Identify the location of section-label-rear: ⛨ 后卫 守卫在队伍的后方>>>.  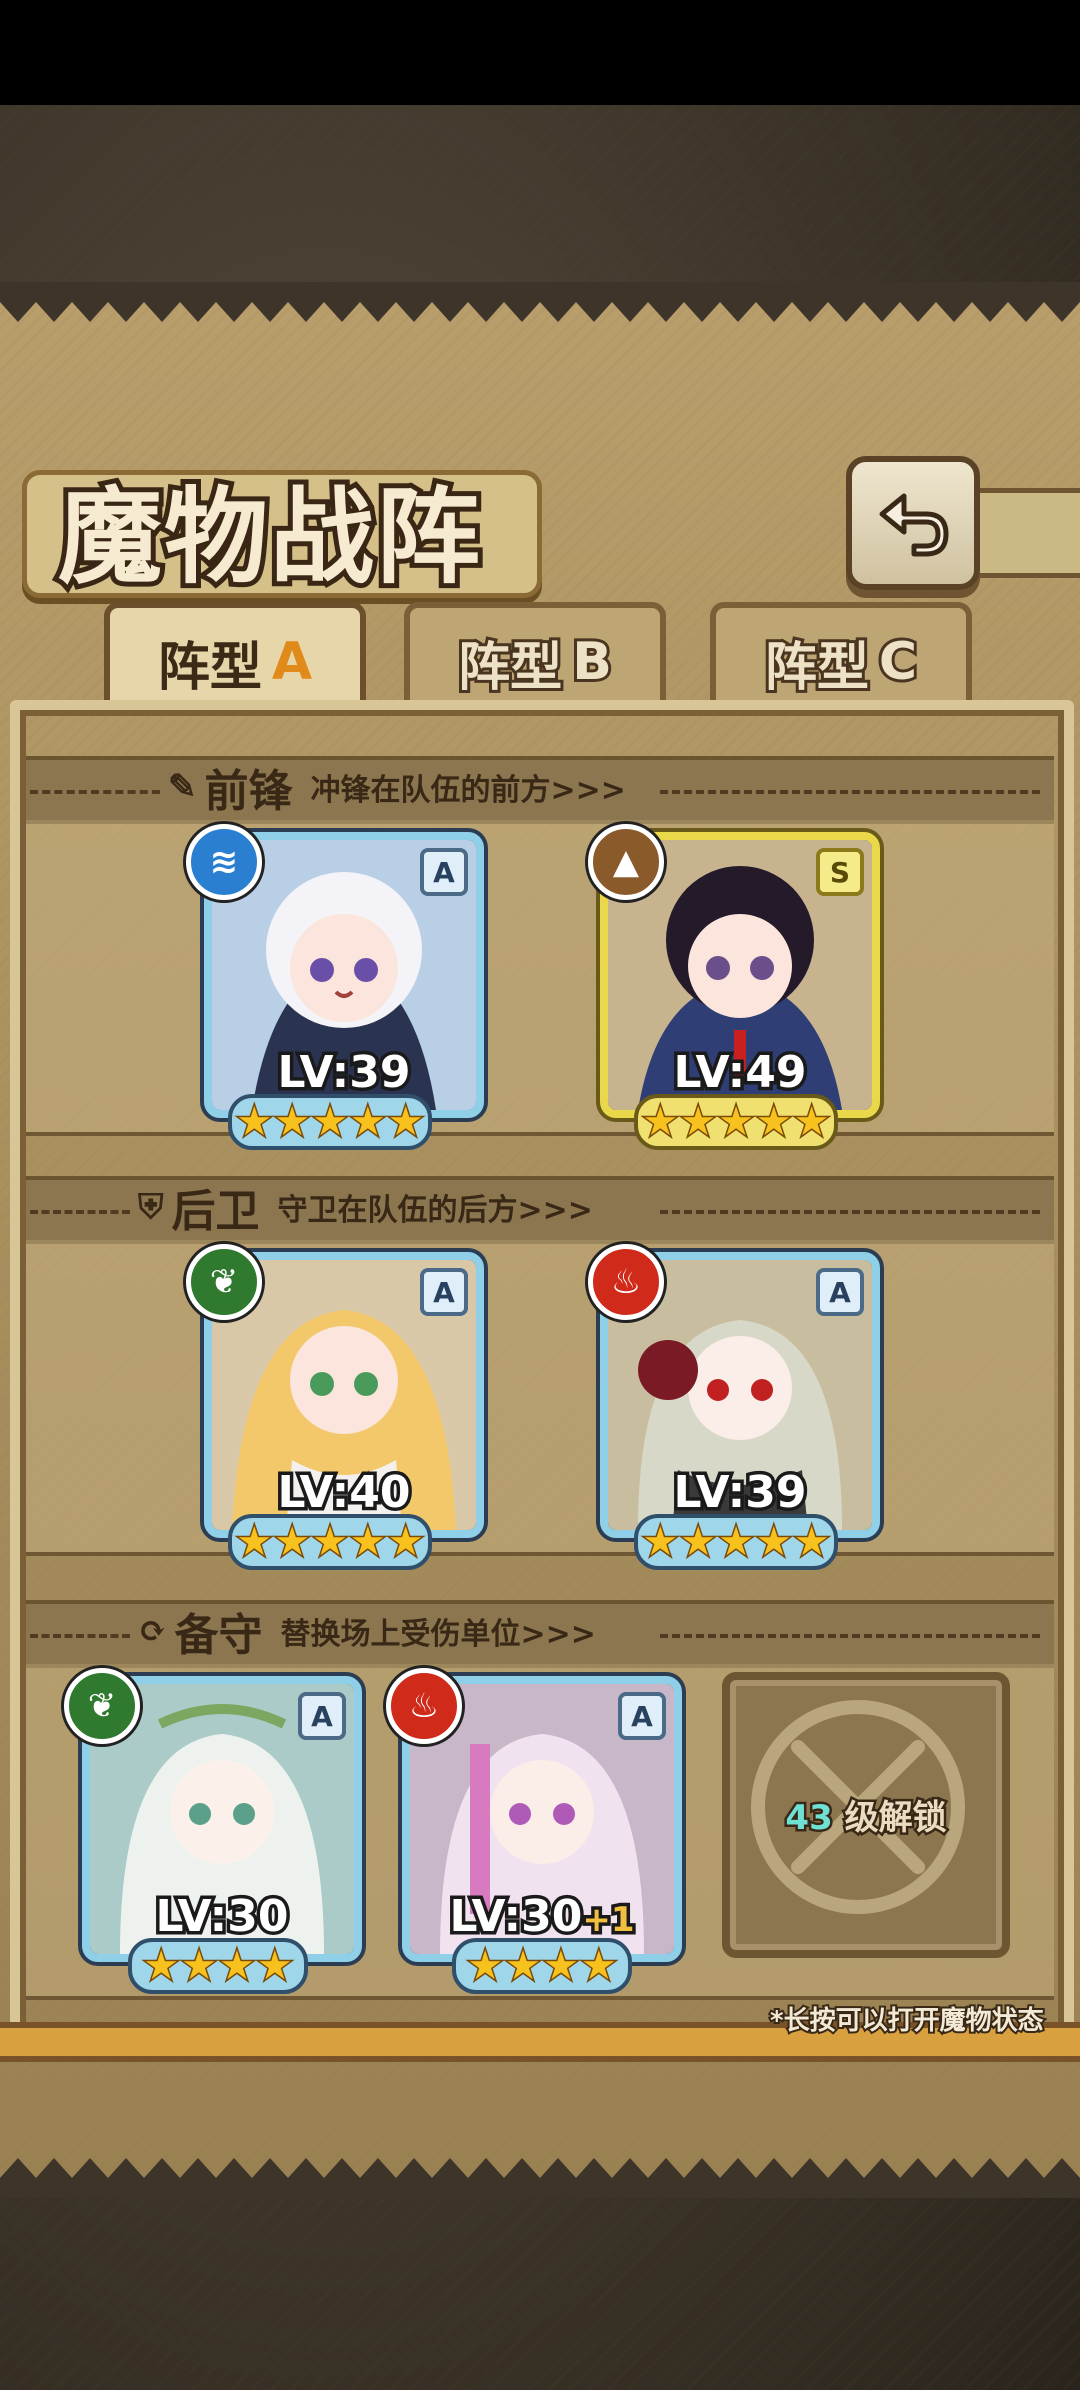
(365, 1207).